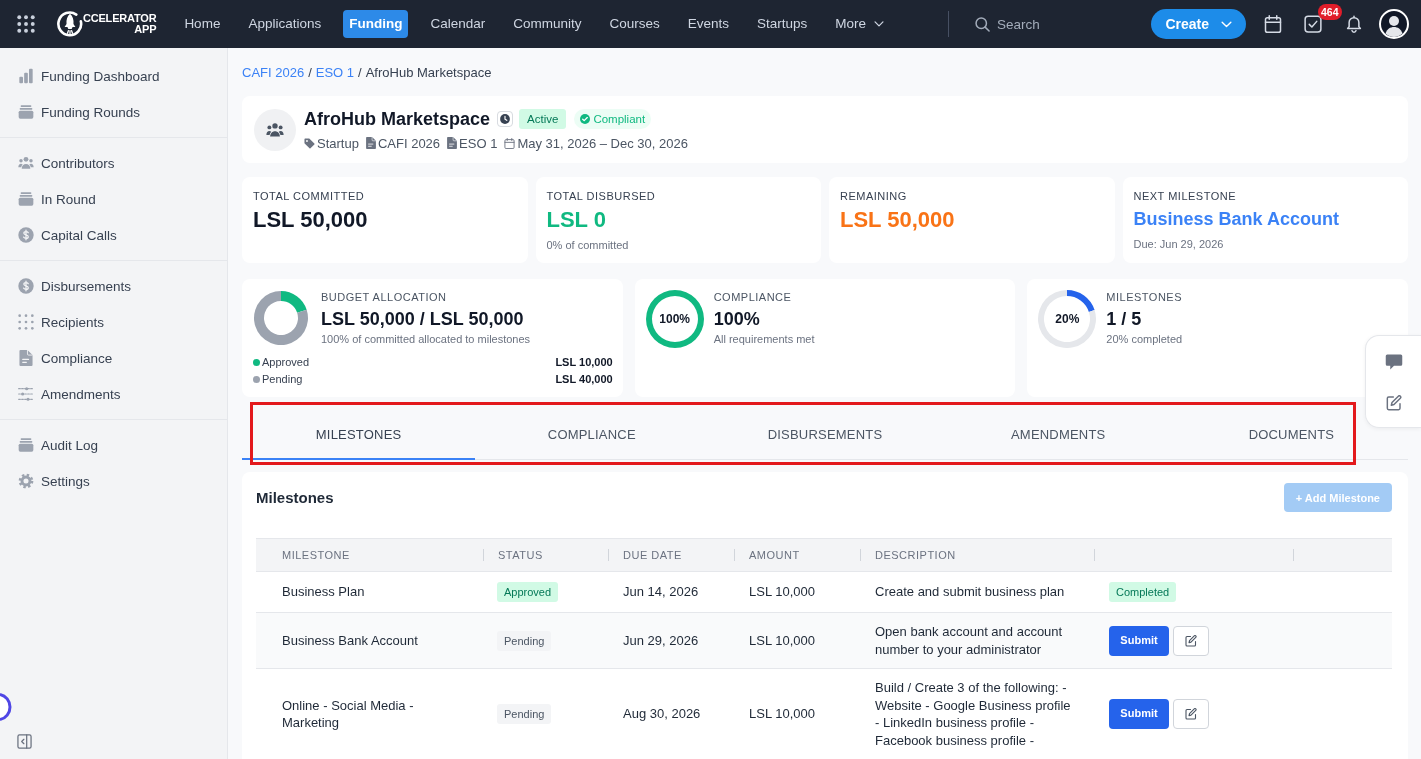  I want to click on table-cell: Jun 14, 2026, so click(671, 592).